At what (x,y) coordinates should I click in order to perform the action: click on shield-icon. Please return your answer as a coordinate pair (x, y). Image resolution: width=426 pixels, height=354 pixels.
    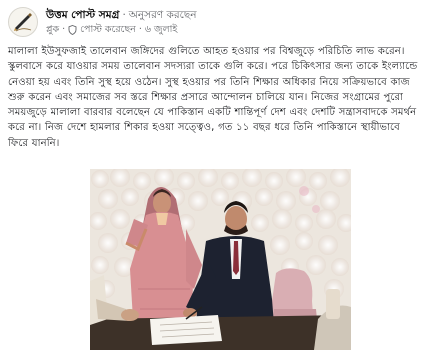
    Looking at the image, I should click on (72, 29).